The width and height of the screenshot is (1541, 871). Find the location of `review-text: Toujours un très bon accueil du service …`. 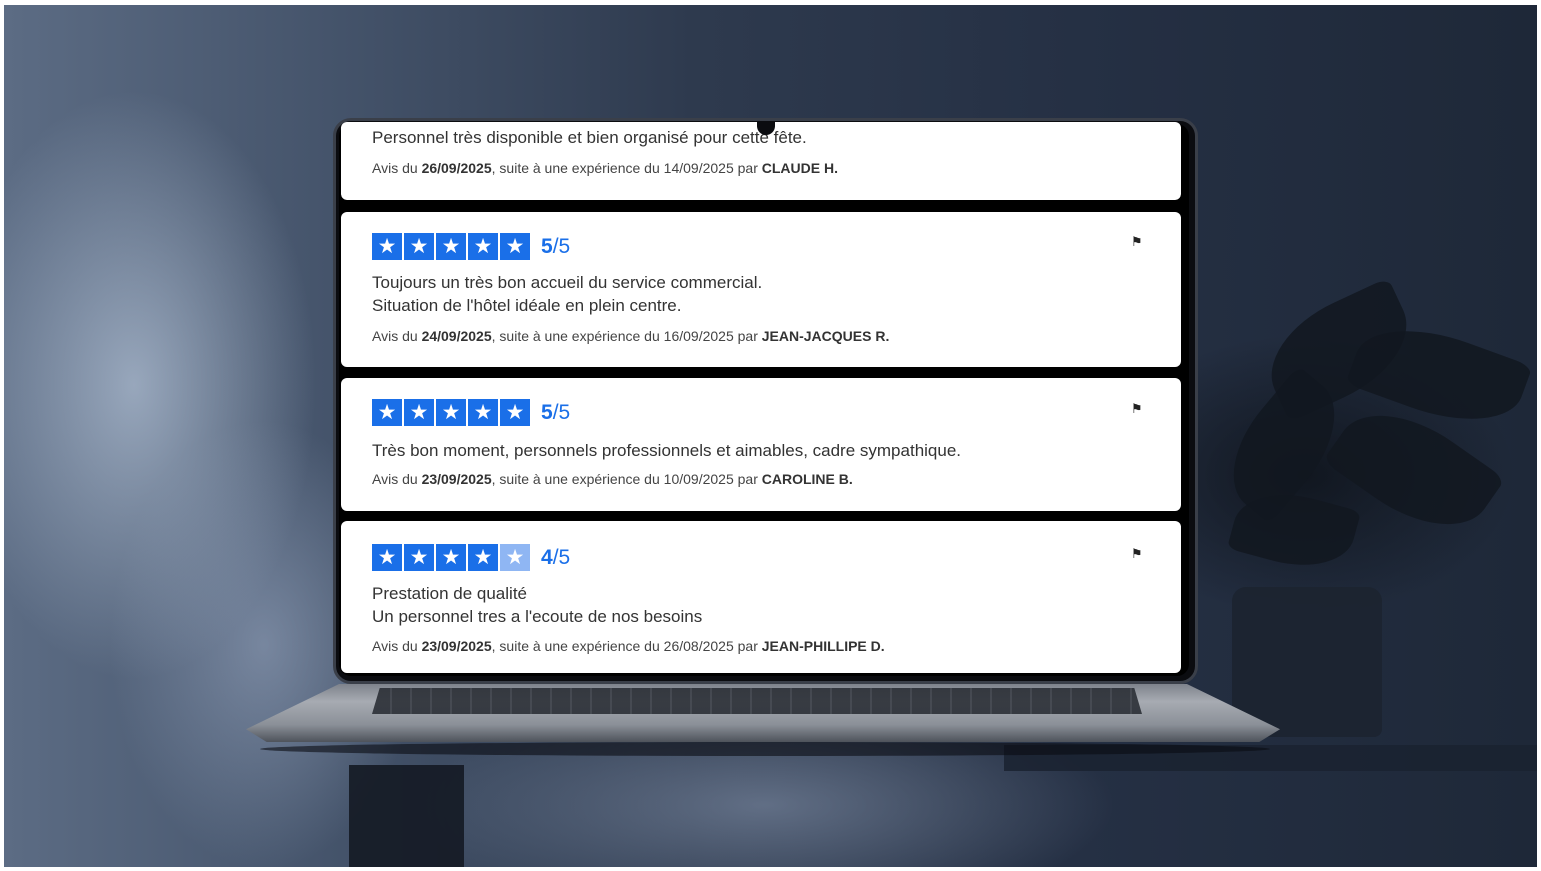

review-text: Toujours un très bon accueil du service … is located at coordinates (567, 294).